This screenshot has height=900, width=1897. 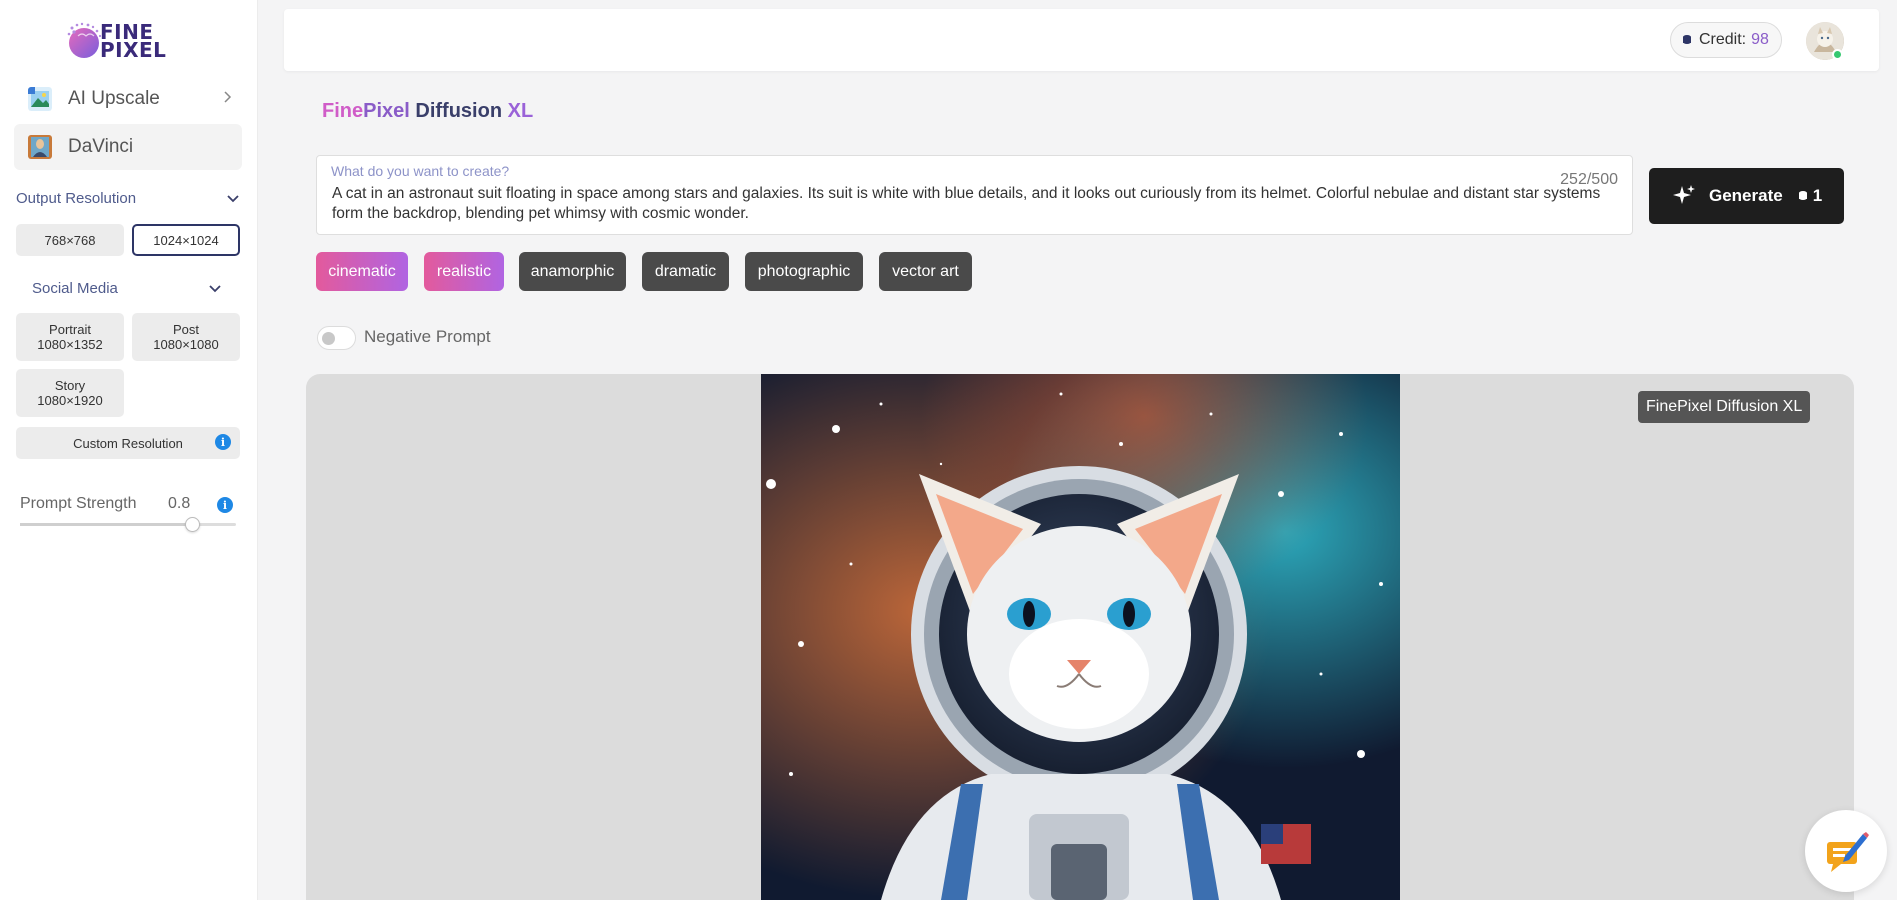 What do you see at coordinates (518, 111) in the screenshot?
I see `title-part-xl: XL` at bounding box center [518, 111].